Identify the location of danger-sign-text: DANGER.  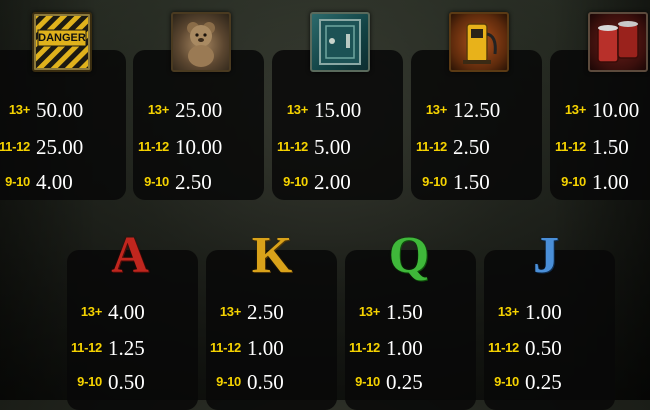
(62, 38).